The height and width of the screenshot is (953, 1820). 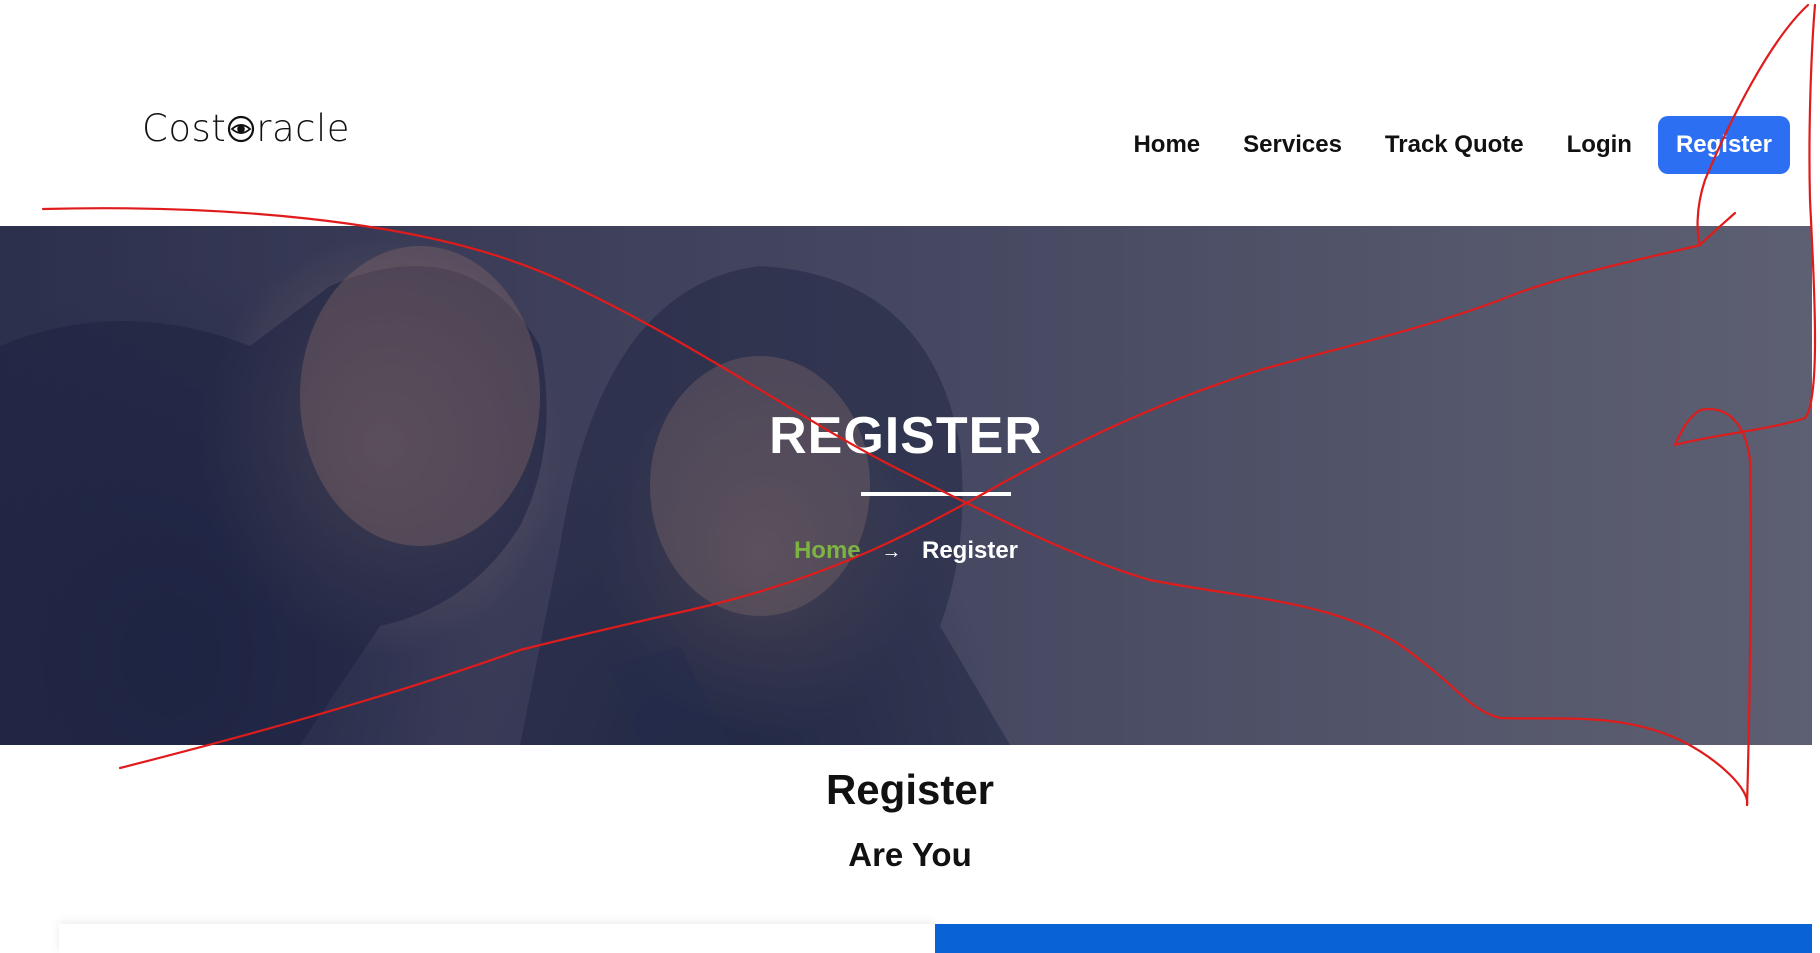 What do you see at coordinates (497, 938) in the screenshot?
I see `account-type-card-left` at bounding box center [497, 938].